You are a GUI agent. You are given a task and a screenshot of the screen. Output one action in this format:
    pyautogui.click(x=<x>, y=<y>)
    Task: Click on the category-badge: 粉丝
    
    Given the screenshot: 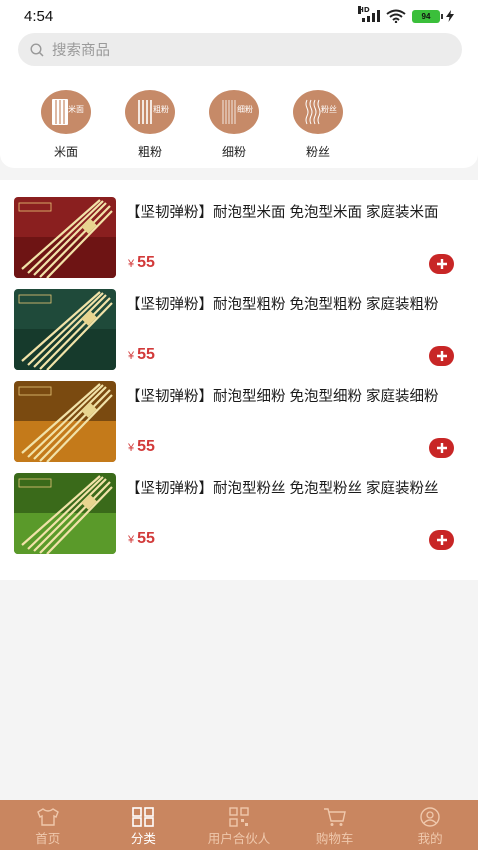 What is the action you would take?
    pyautogui.click(x=329, y=109)
    